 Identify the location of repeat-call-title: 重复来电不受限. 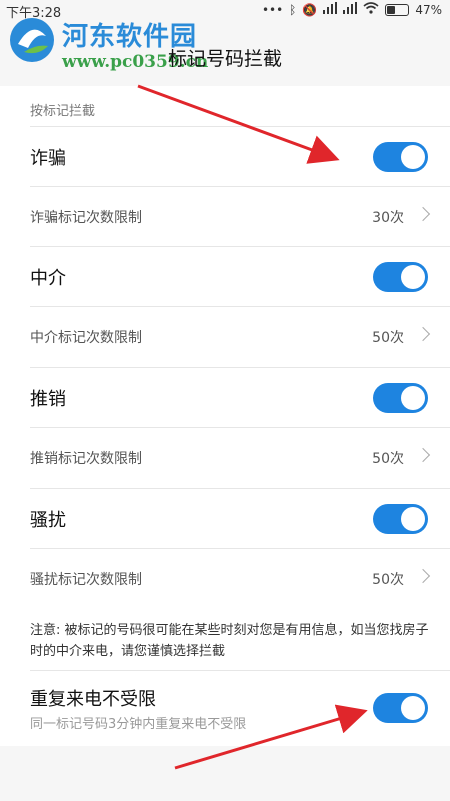
(93, 699).